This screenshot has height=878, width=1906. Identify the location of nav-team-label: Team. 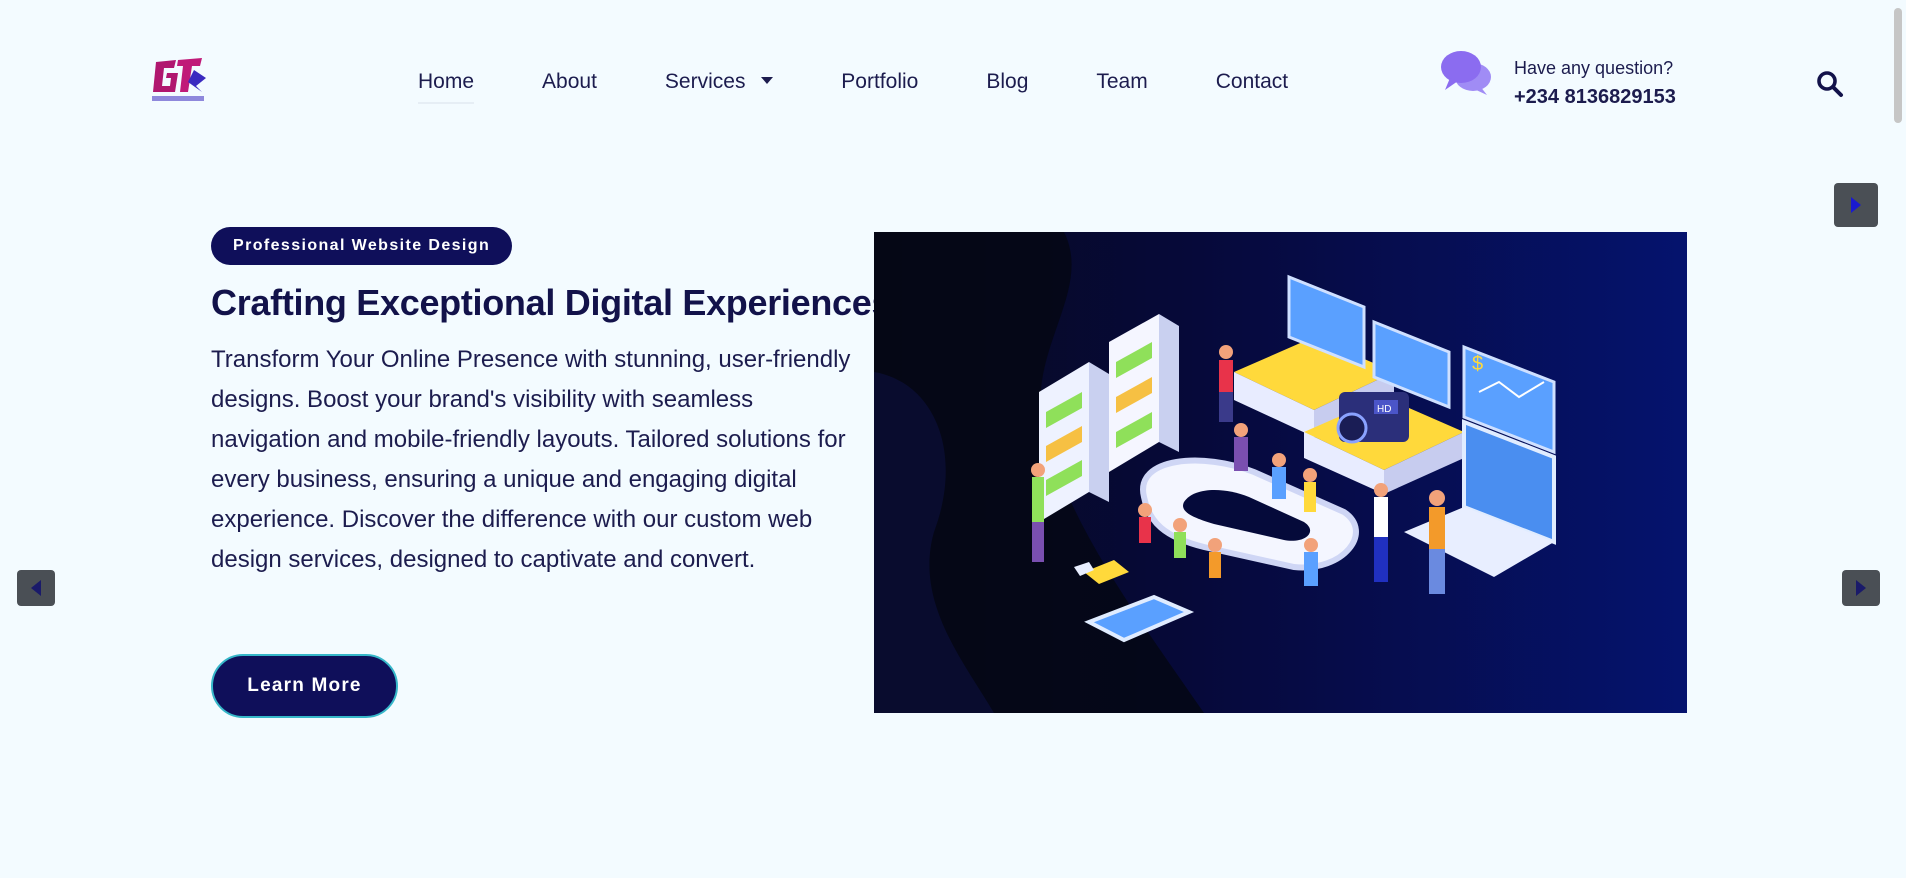
(1122, 81).